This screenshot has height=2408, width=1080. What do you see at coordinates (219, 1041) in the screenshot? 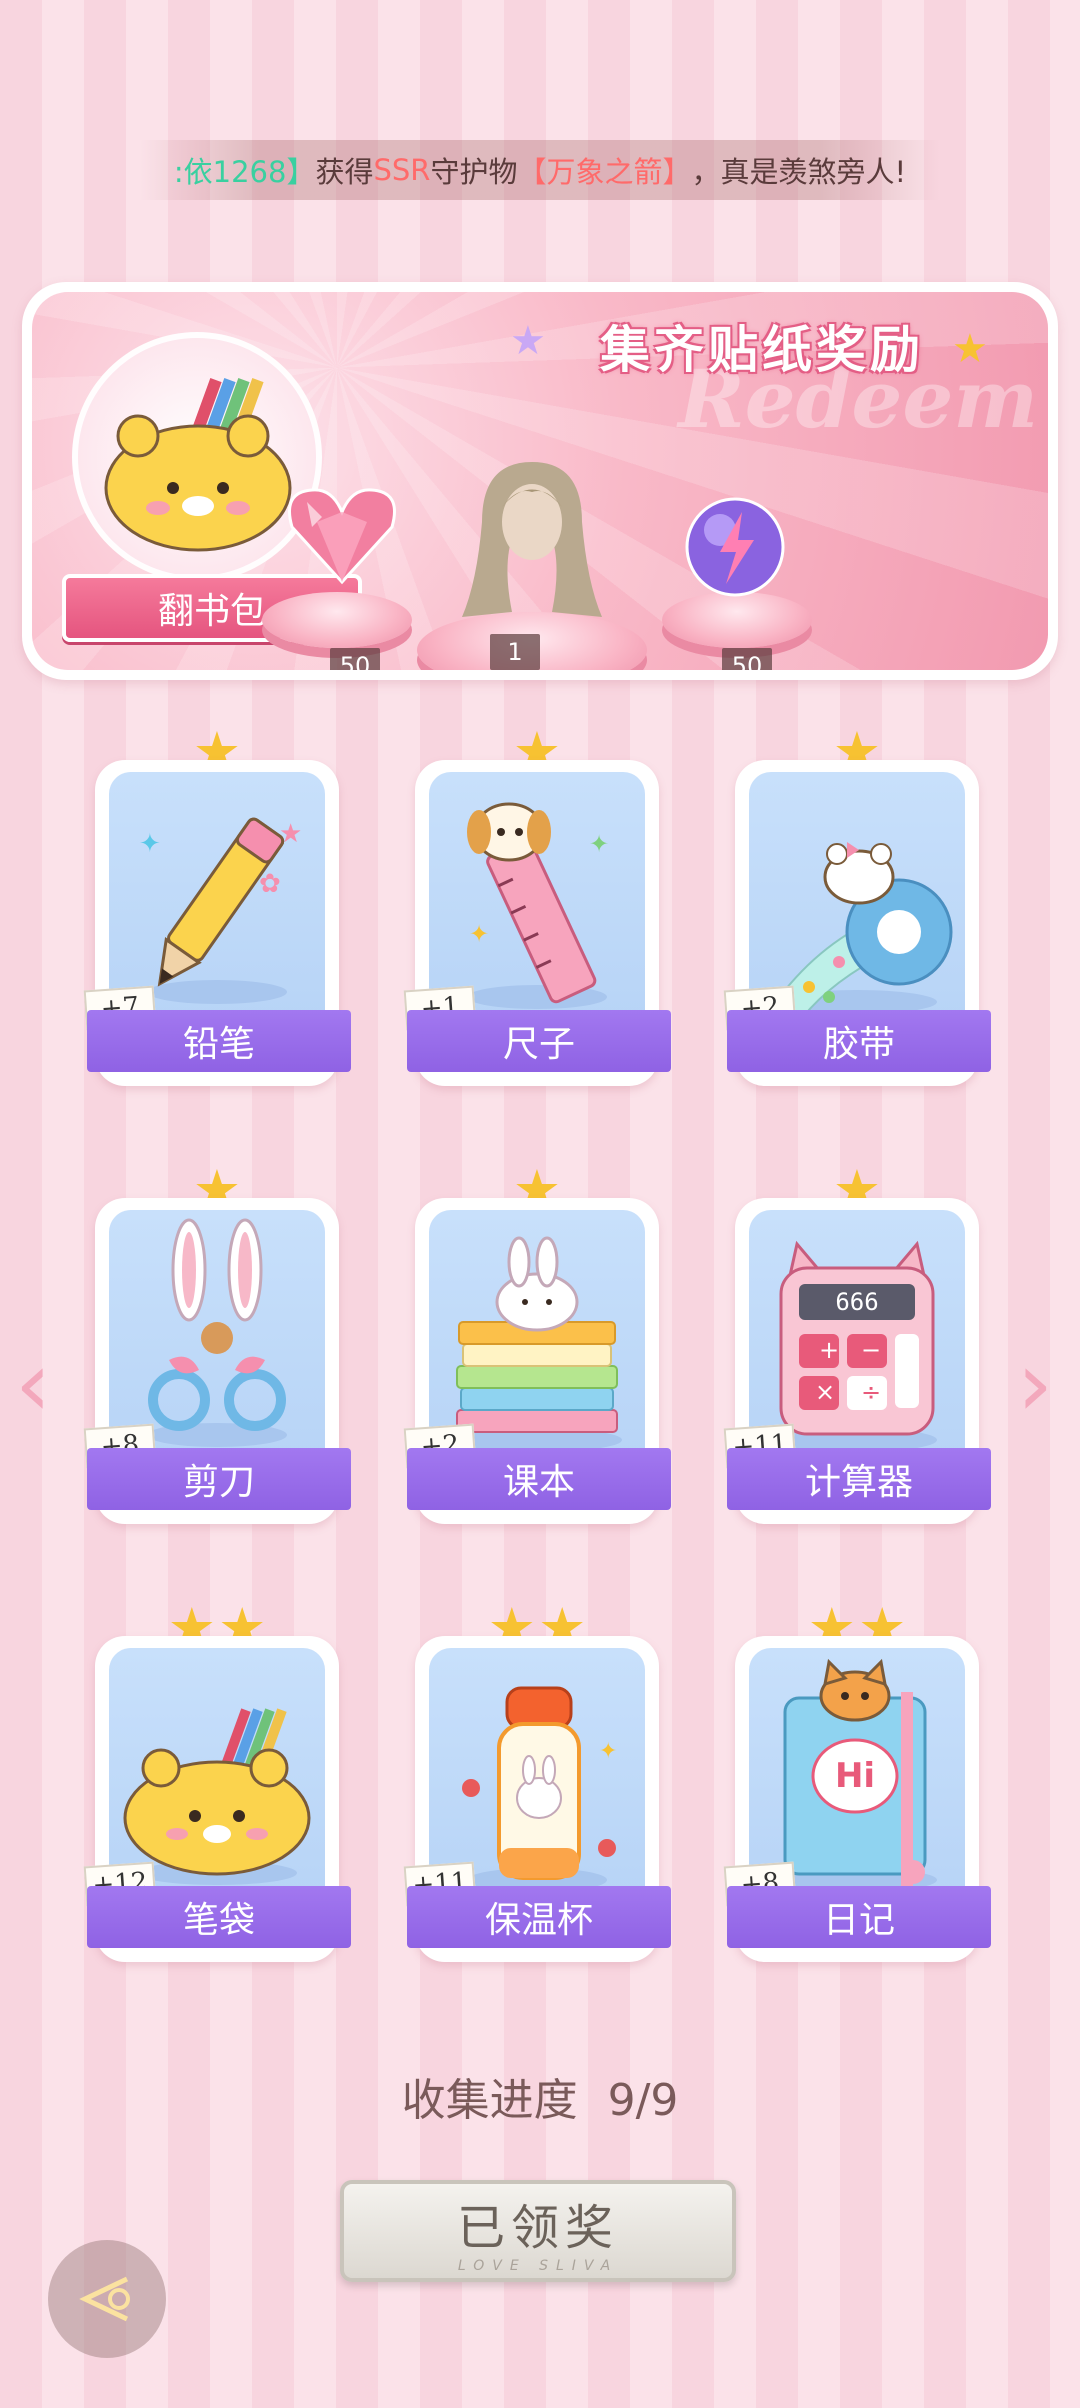
I see `card-label: 铅笔` at bounding box center [219, 1041].